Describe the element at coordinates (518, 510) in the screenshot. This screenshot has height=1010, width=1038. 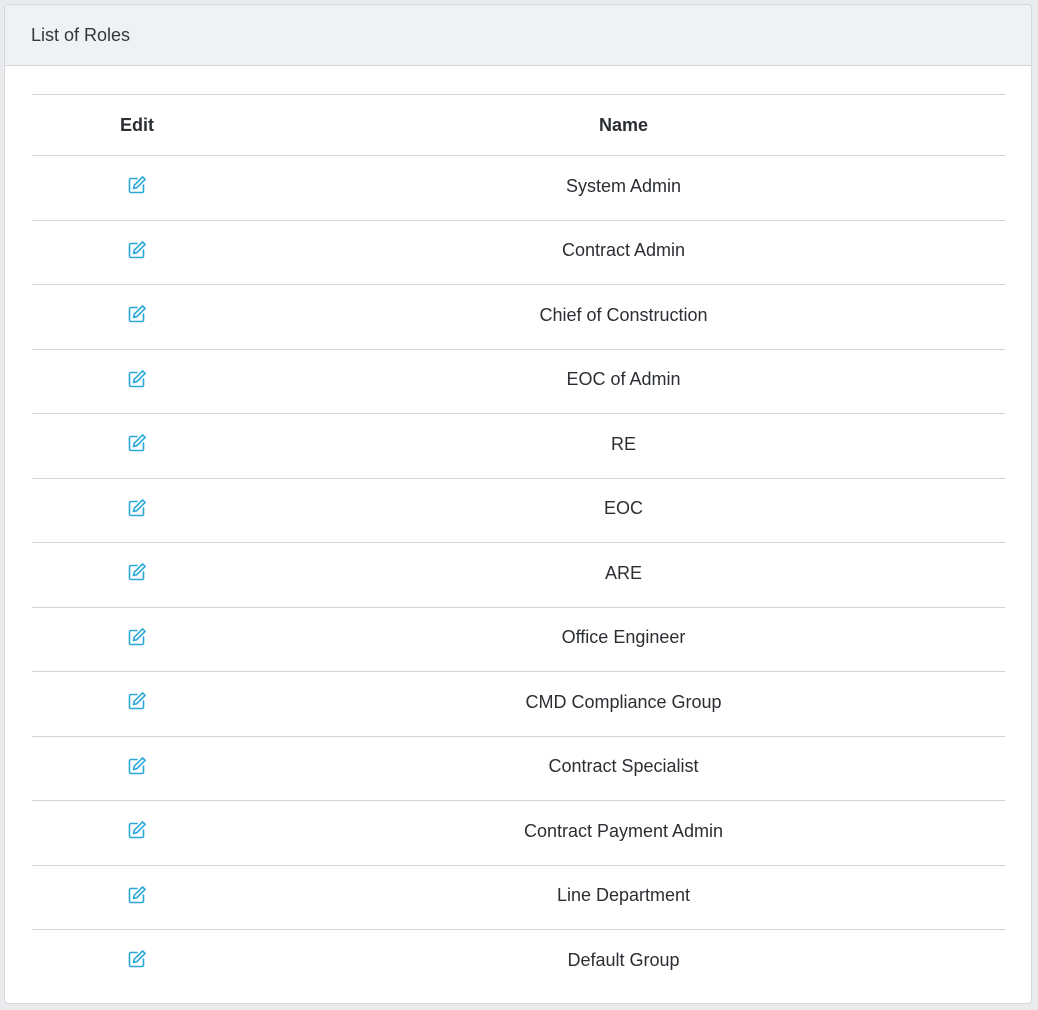
I see `table-row: EOC` at that location.